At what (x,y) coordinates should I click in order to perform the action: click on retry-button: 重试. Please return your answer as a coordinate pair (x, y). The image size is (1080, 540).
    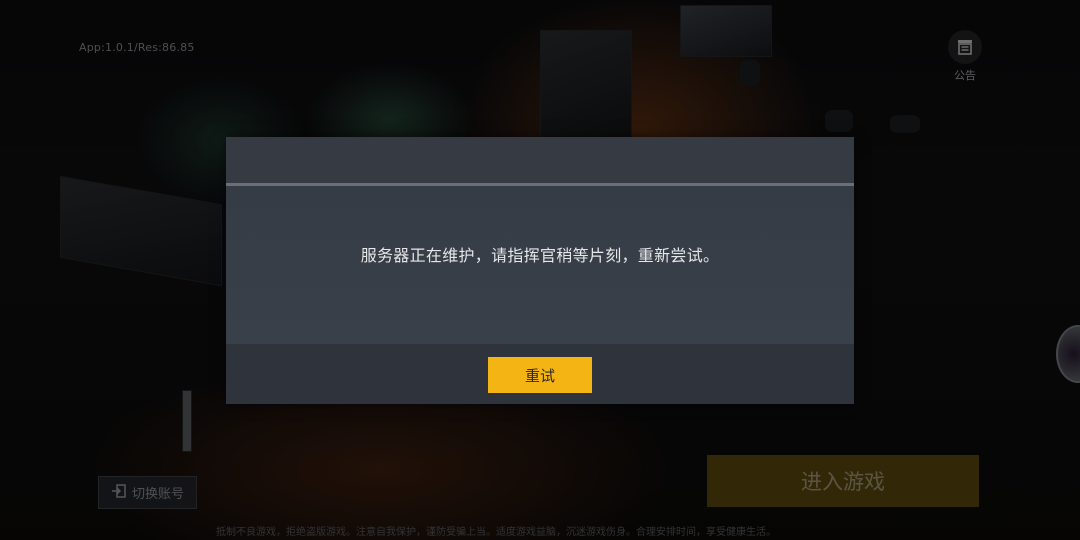
    Looking at the image, I should click on (540, 375).